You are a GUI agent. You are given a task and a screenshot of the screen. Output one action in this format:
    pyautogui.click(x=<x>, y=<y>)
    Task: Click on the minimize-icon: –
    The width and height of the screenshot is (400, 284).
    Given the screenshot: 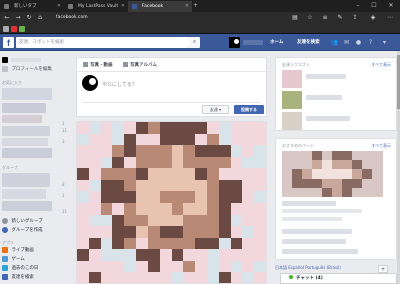 What is the action you would take?
    pyautogui.click(x=358, y=6)
    